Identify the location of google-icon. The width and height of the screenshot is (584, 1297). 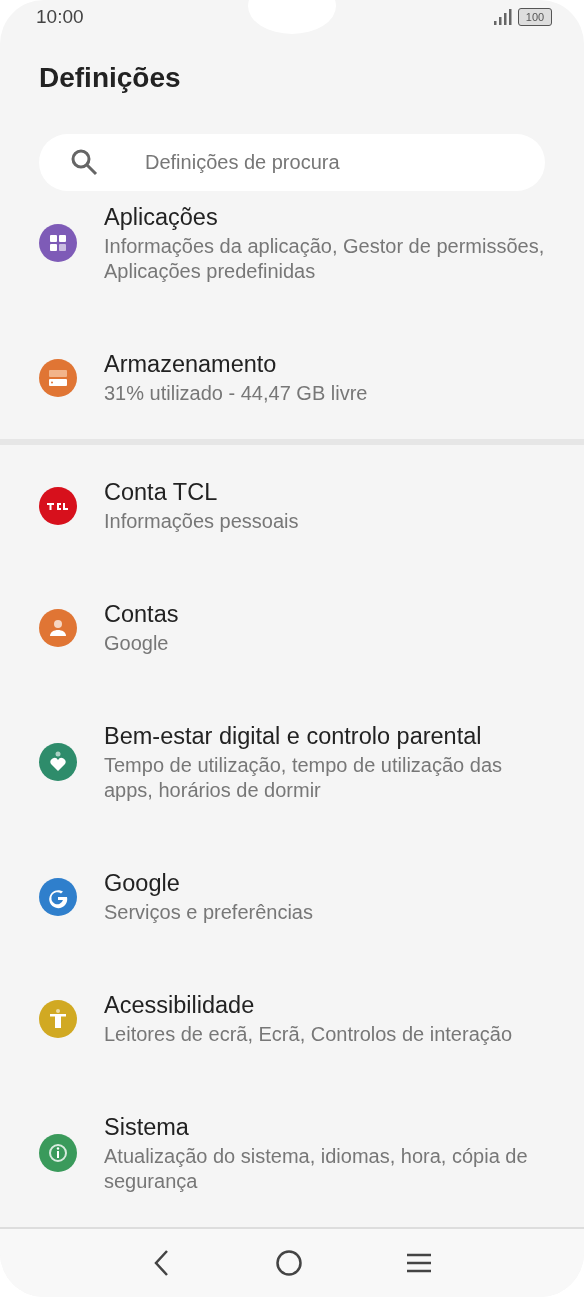
(58, 896).